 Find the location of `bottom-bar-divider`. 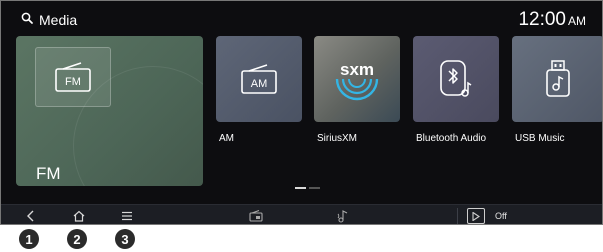

bottom-bar-divider is located at coordinates (457, 216).